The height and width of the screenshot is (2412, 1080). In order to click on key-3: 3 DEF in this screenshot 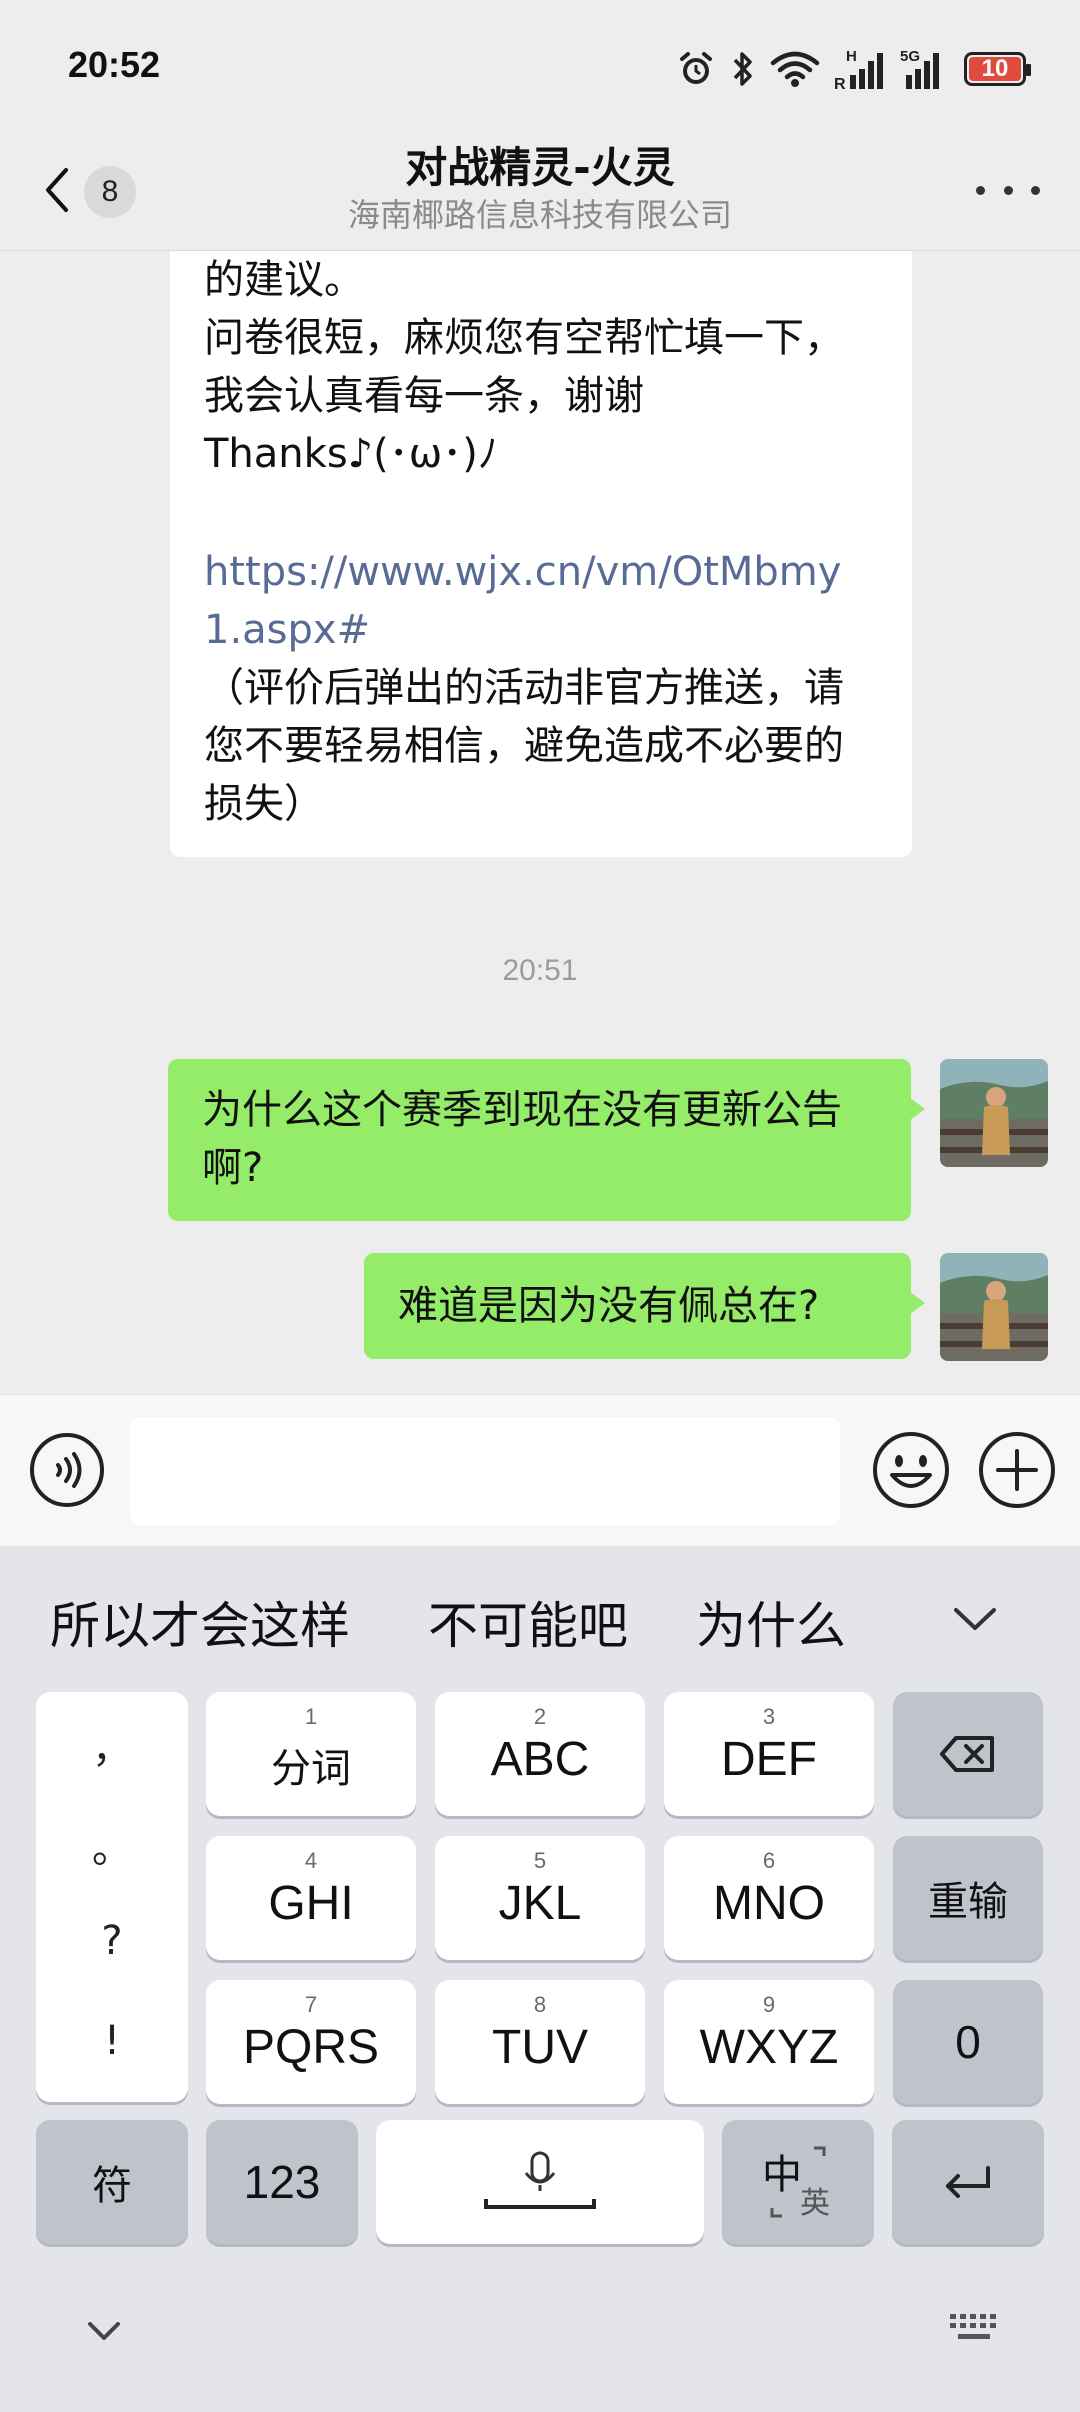, I will do `click(769, 1754)`.